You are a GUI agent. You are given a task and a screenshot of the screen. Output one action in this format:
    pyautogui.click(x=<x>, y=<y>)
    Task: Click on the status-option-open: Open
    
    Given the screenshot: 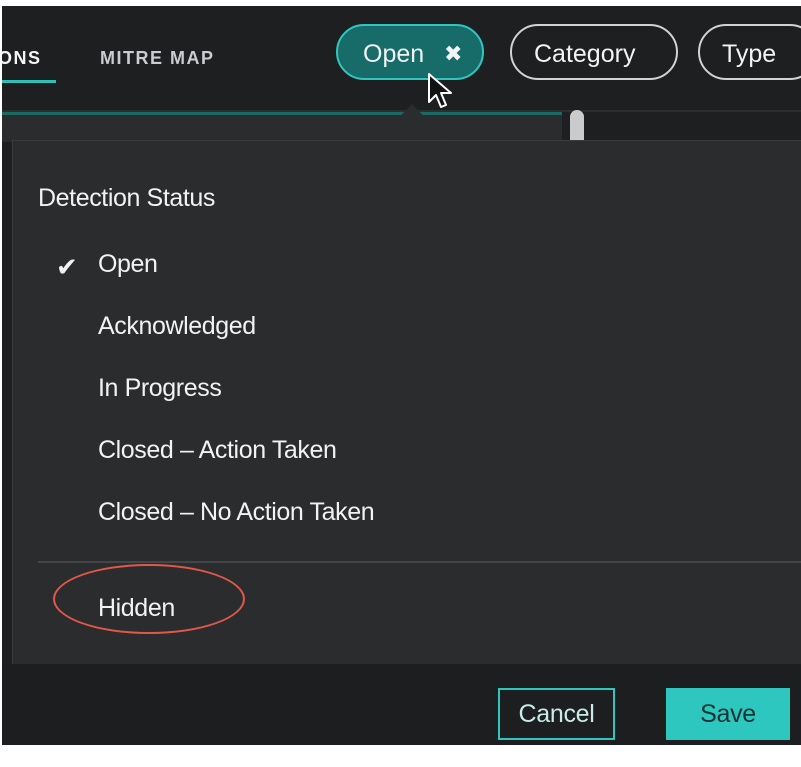 What is the action you would take?
    pyautogui.click(x=128, y=264)
    